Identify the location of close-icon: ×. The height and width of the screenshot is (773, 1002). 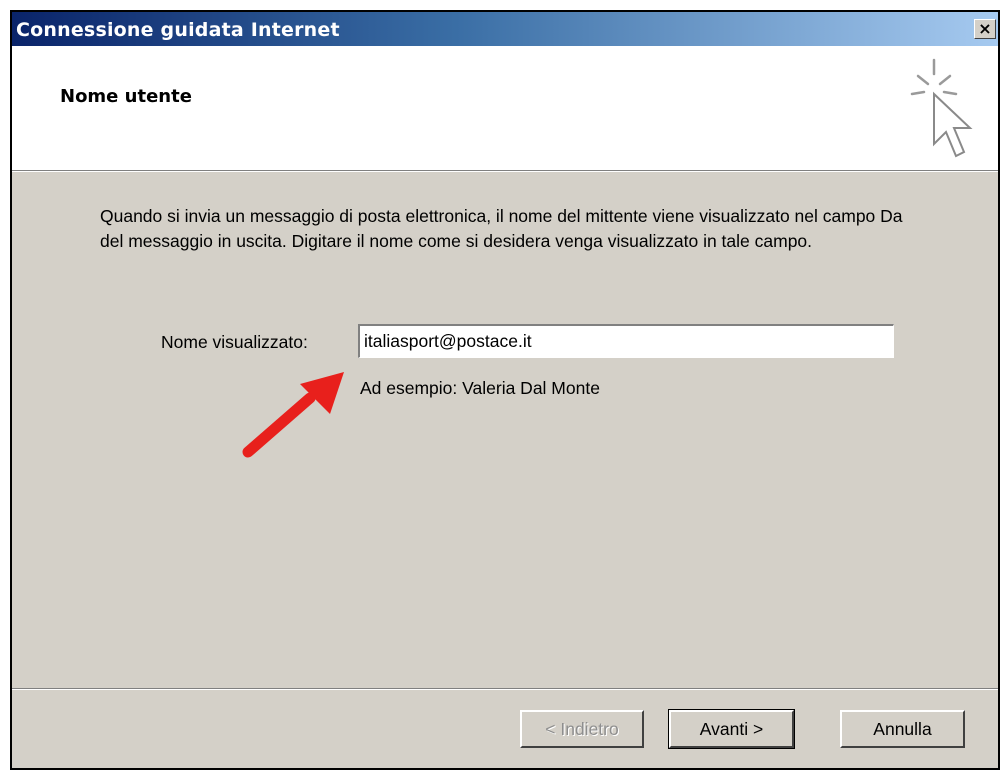
(985, 28).